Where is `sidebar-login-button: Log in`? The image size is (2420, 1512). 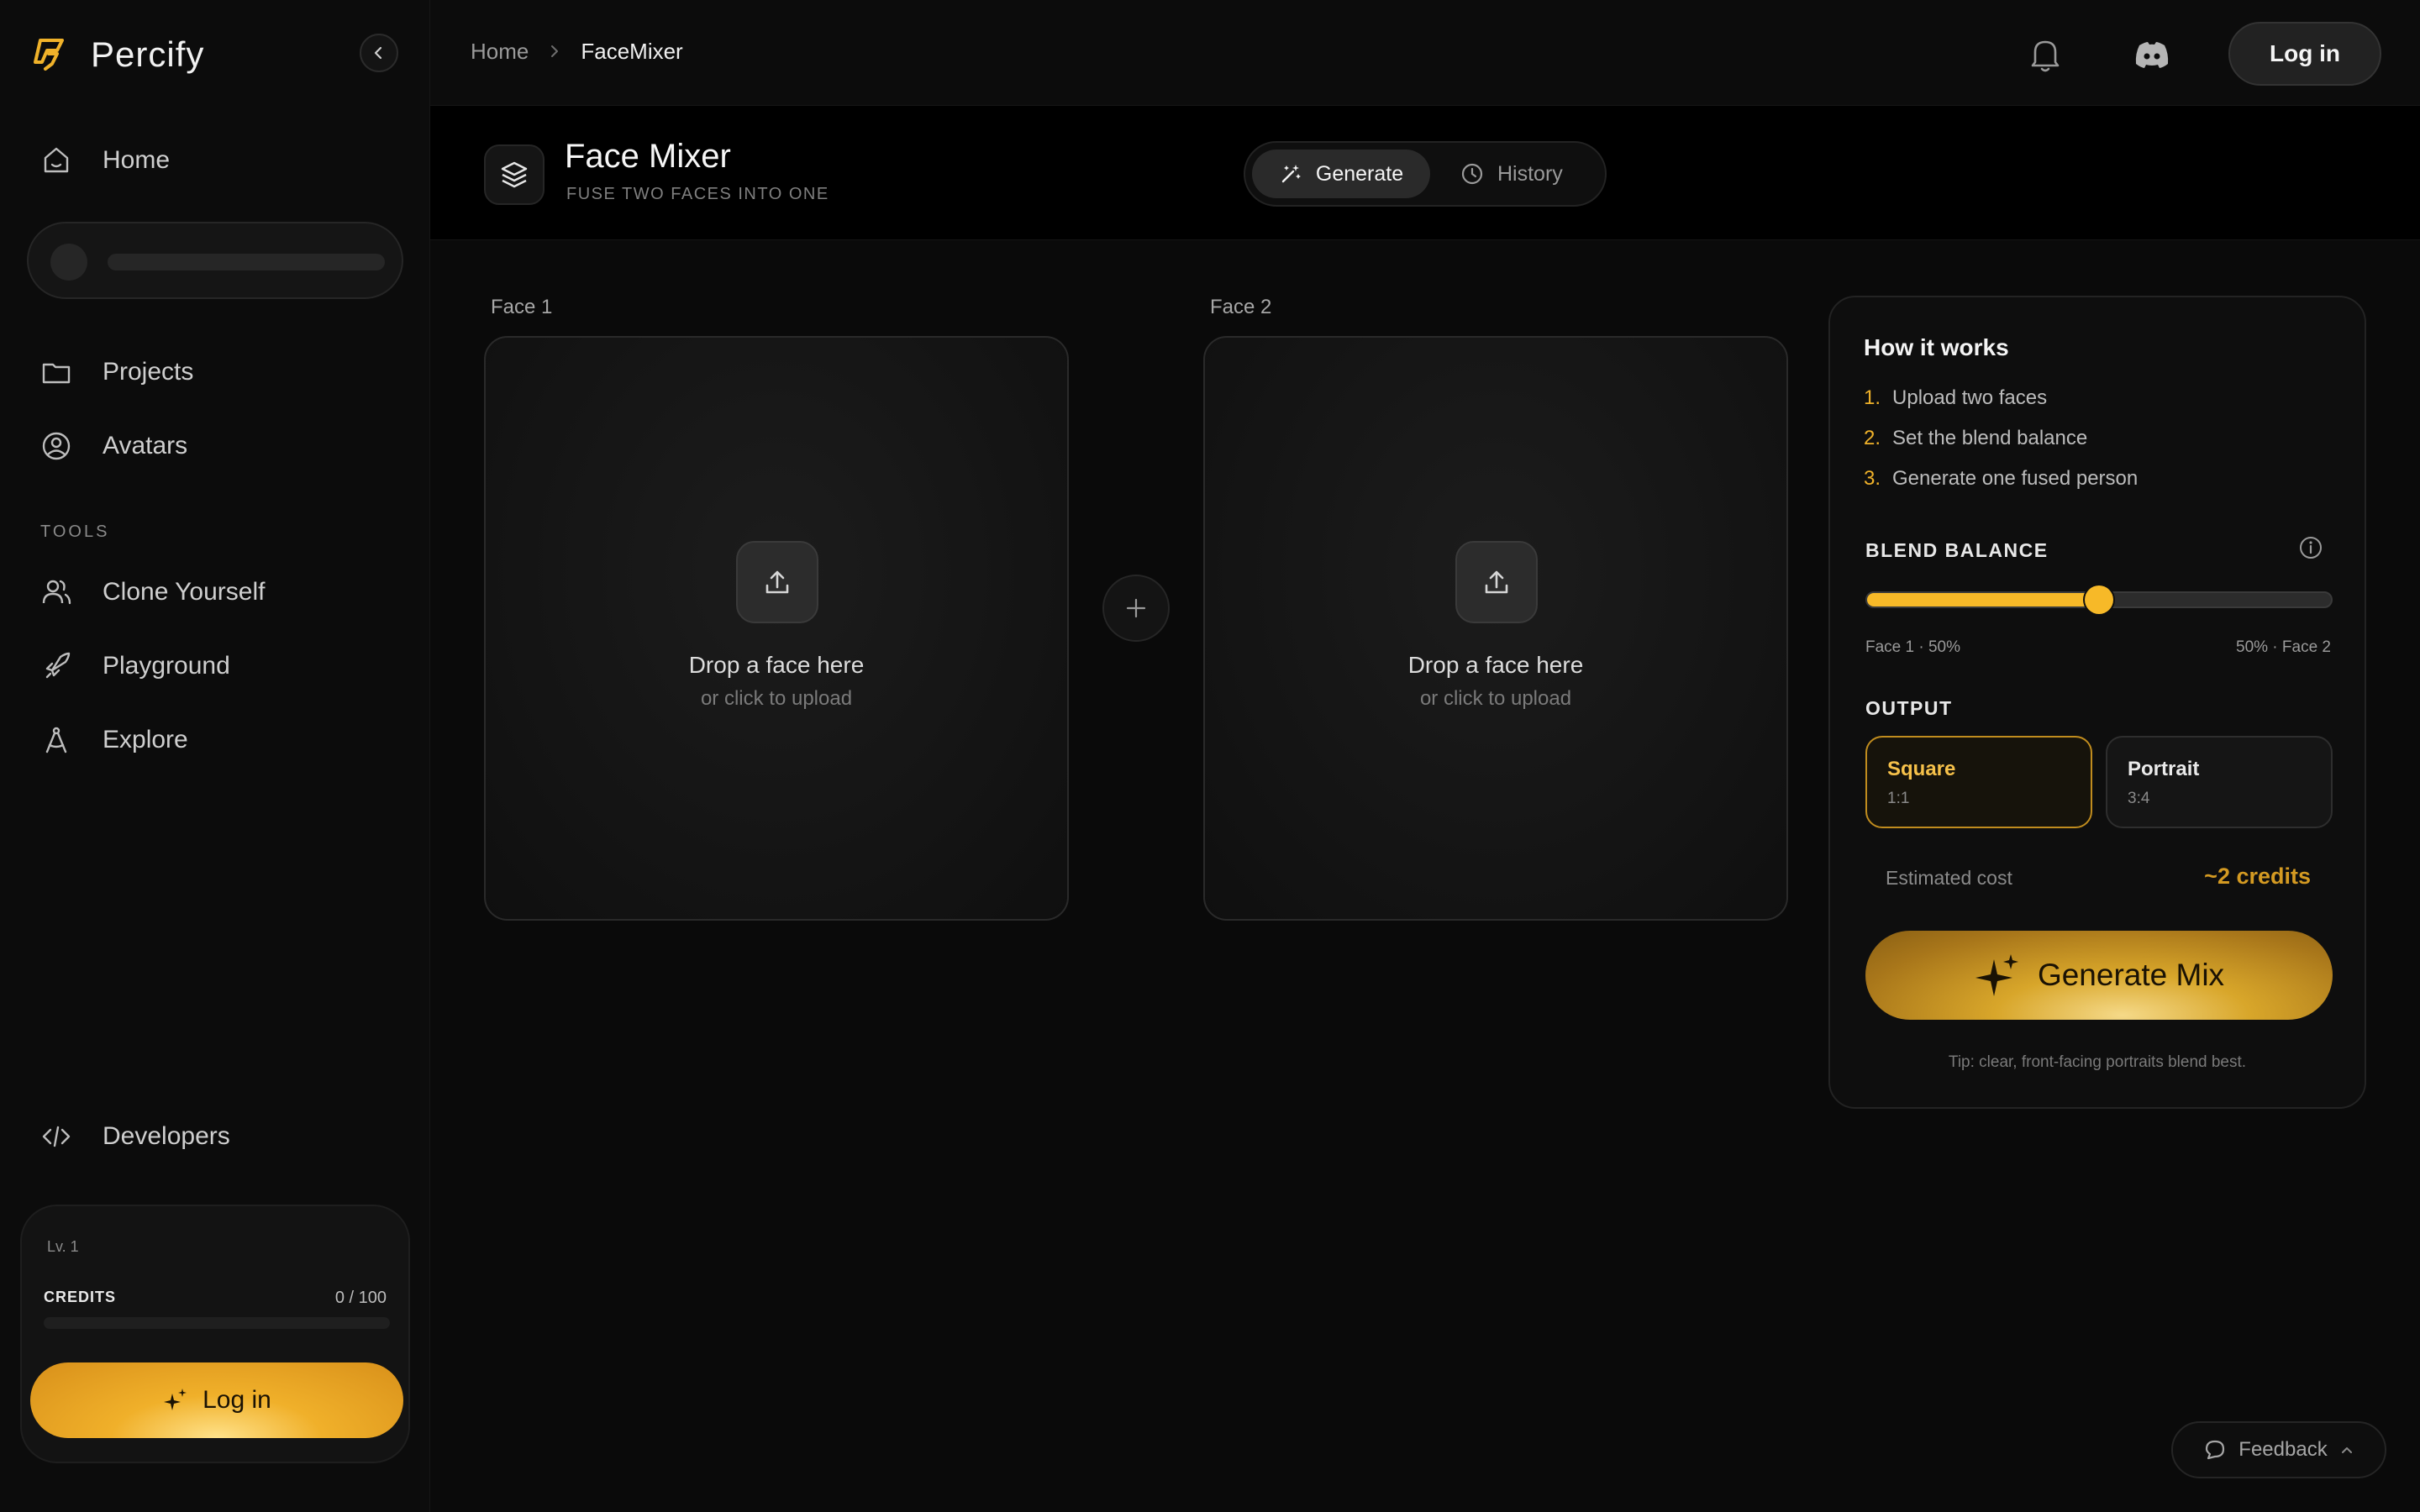 sidebar-login-button: Log in is located at coordinates (217, 1400).